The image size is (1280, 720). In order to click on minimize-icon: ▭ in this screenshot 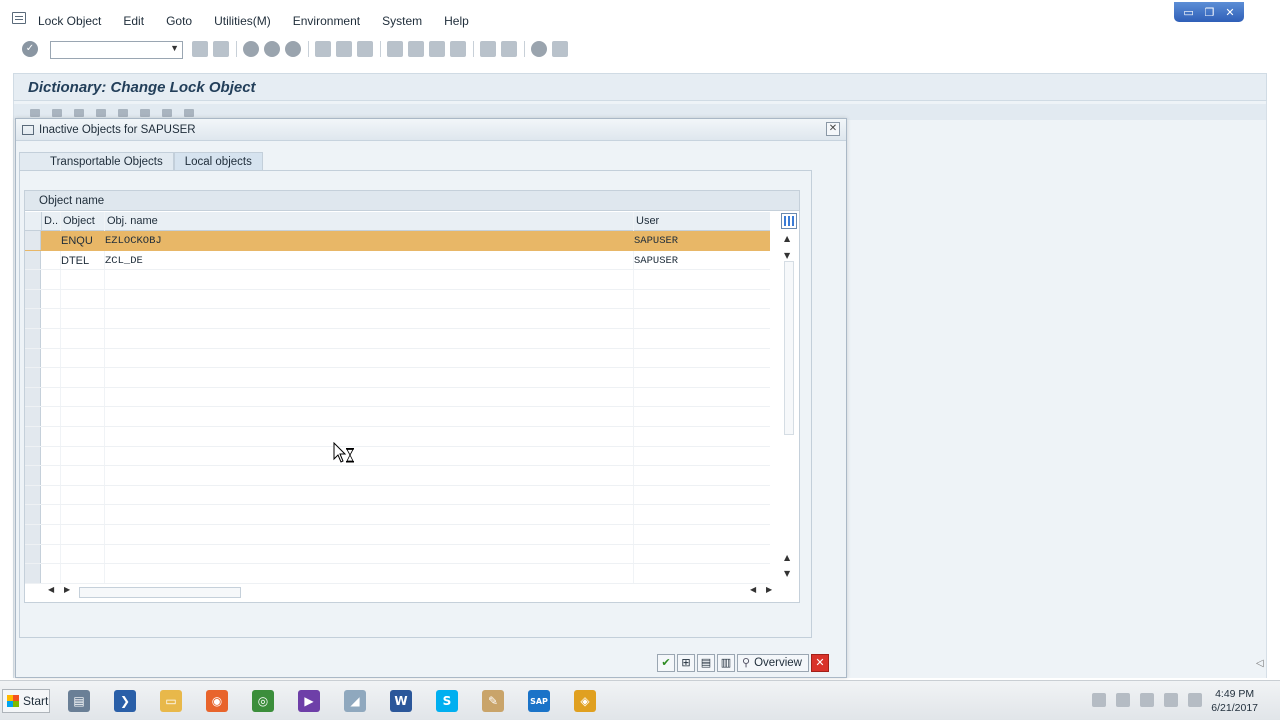, I will do `click(1188, 12)`.